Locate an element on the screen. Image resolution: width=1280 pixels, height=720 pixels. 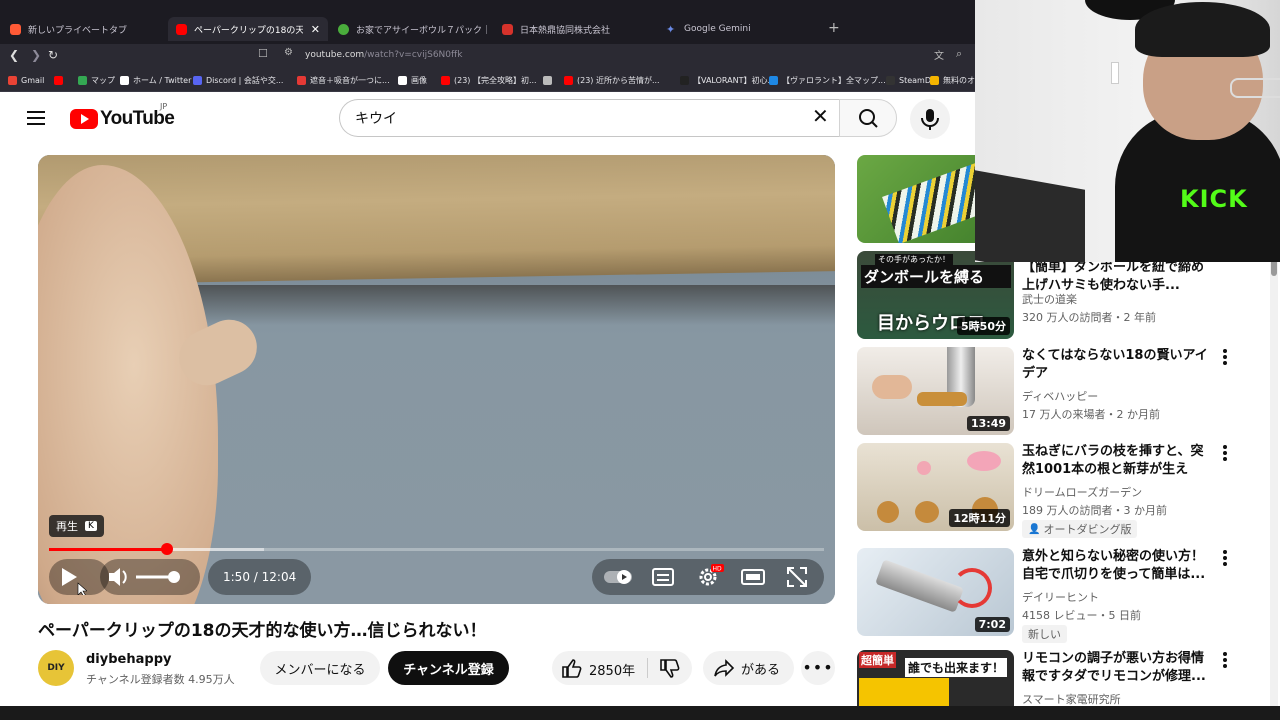
zoom-icon: ⌕ is located at coordinates (959, 54).